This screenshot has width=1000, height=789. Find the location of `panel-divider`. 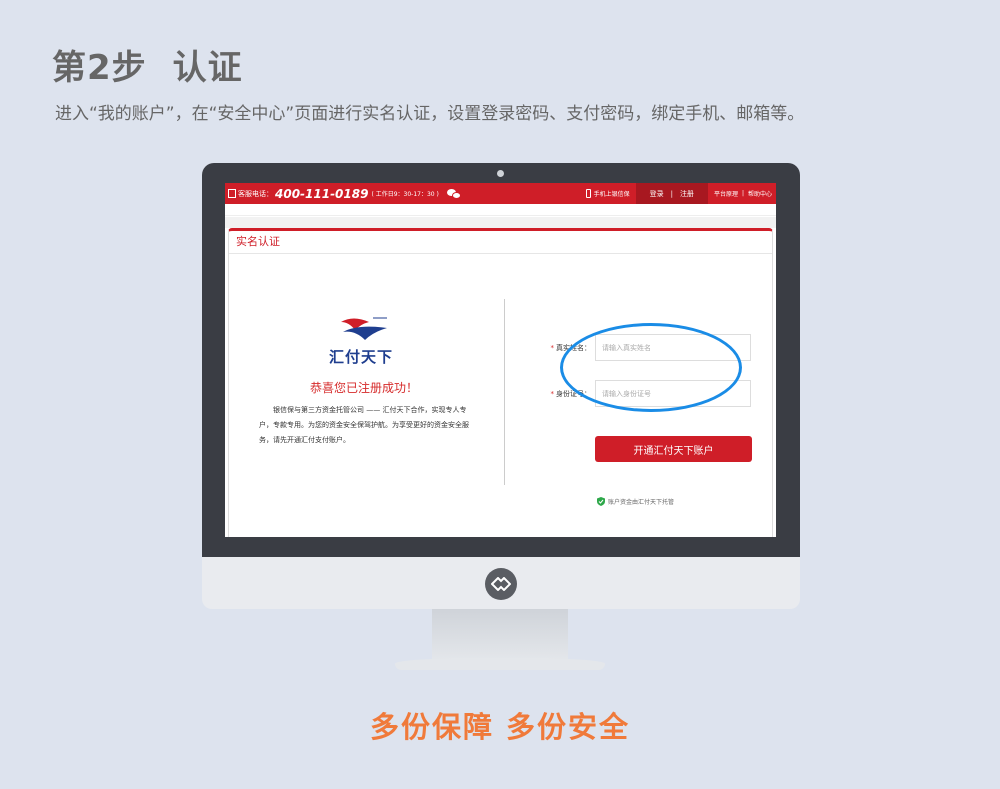

panel-divider is located at coordinates (504, 392).